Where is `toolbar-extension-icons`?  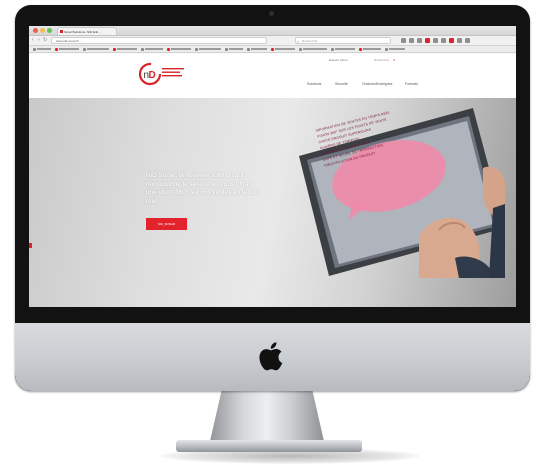 toolbar-extension-icons is located at coordinates (457, 40).